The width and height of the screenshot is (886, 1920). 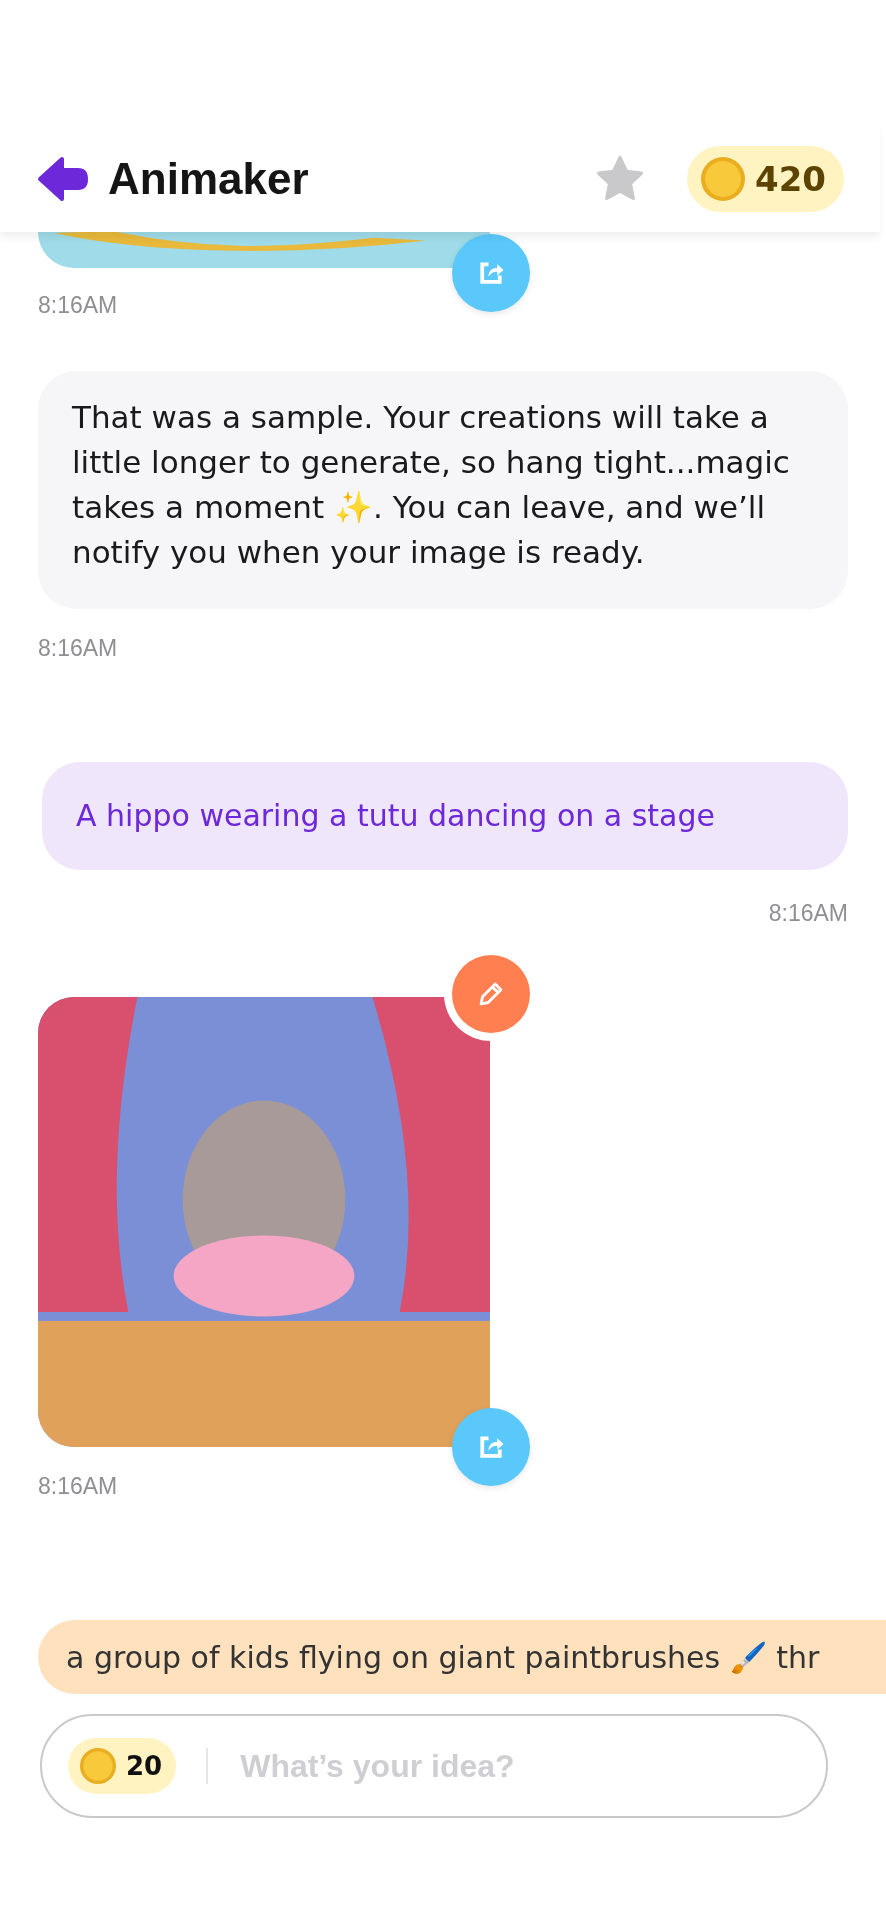 I want to click on user-message: A hippo wearing a tutu dancing on a stage, so click(x=445, y=816).